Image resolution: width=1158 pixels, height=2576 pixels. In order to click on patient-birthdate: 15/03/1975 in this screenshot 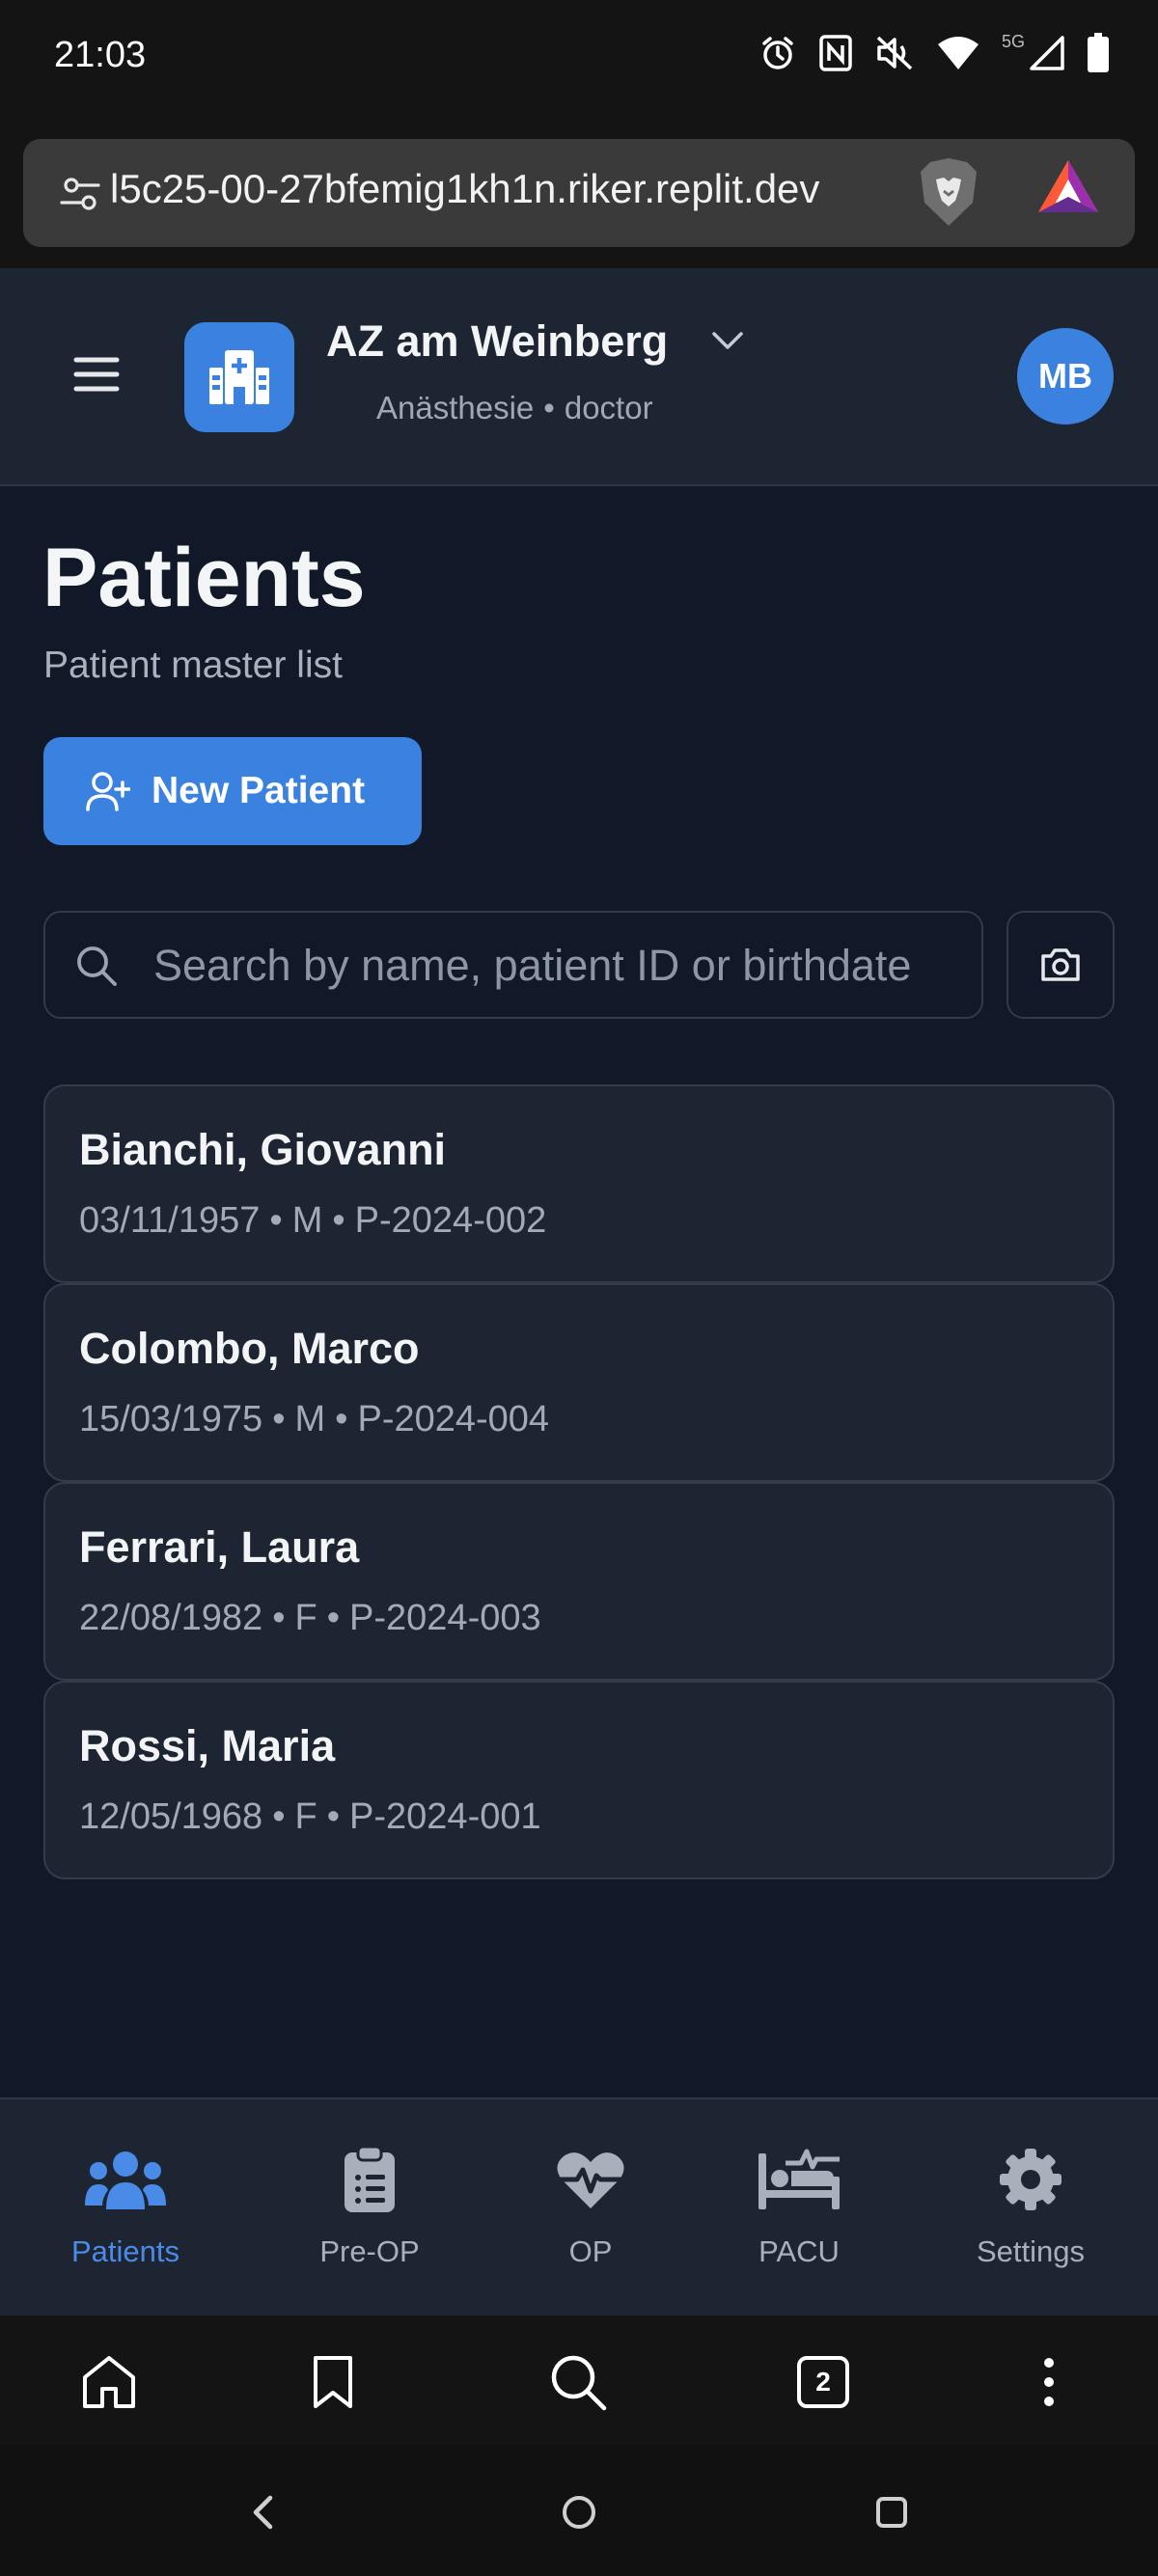, I will do `click(171, 1419)`.